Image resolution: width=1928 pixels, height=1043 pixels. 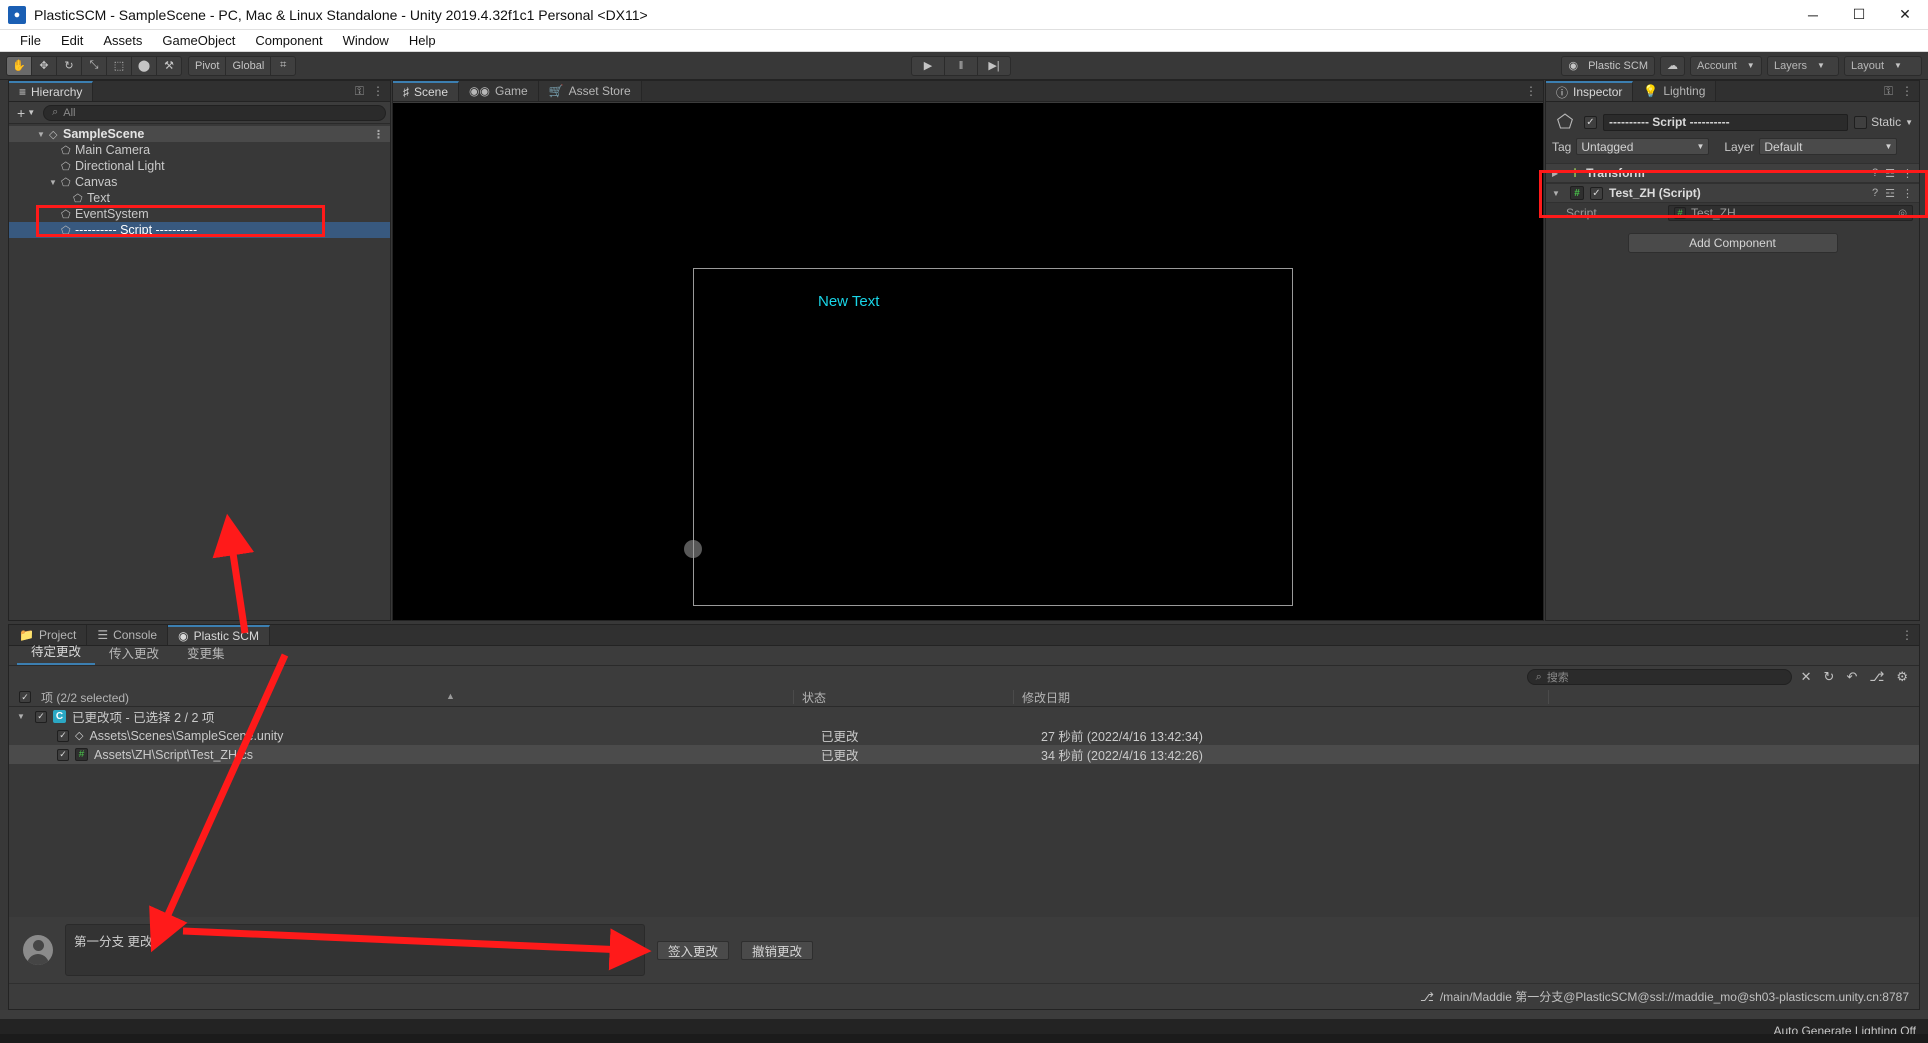 What do you see at coordinates (1859, 15) in the screenshot?
I see `maximize-button: ☐` at bounding box center [1859, 15].